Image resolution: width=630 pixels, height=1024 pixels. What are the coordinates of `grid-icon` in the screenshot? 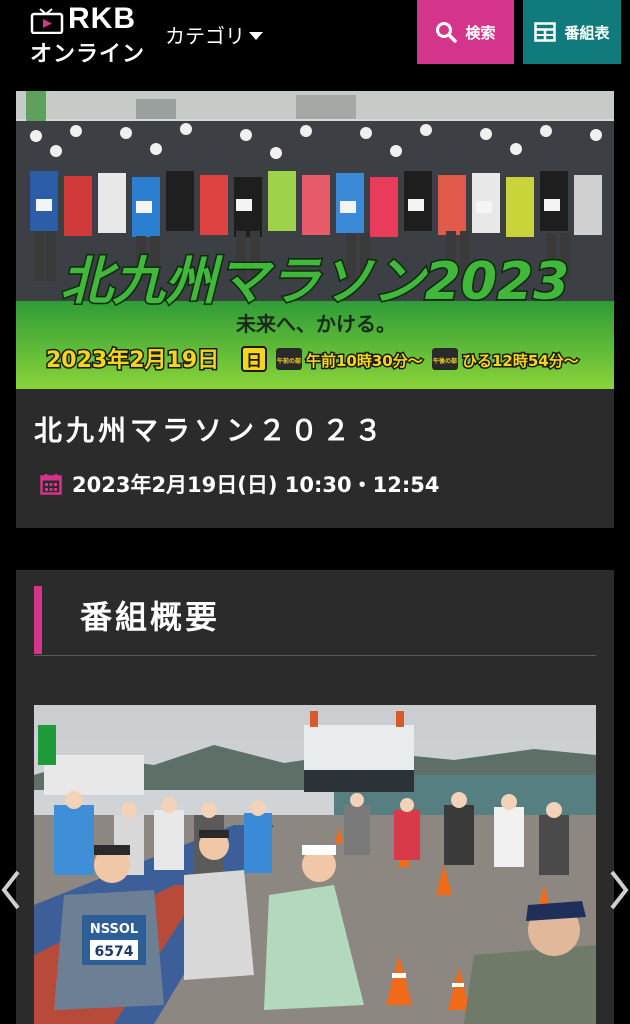 It's located at (545, 32).